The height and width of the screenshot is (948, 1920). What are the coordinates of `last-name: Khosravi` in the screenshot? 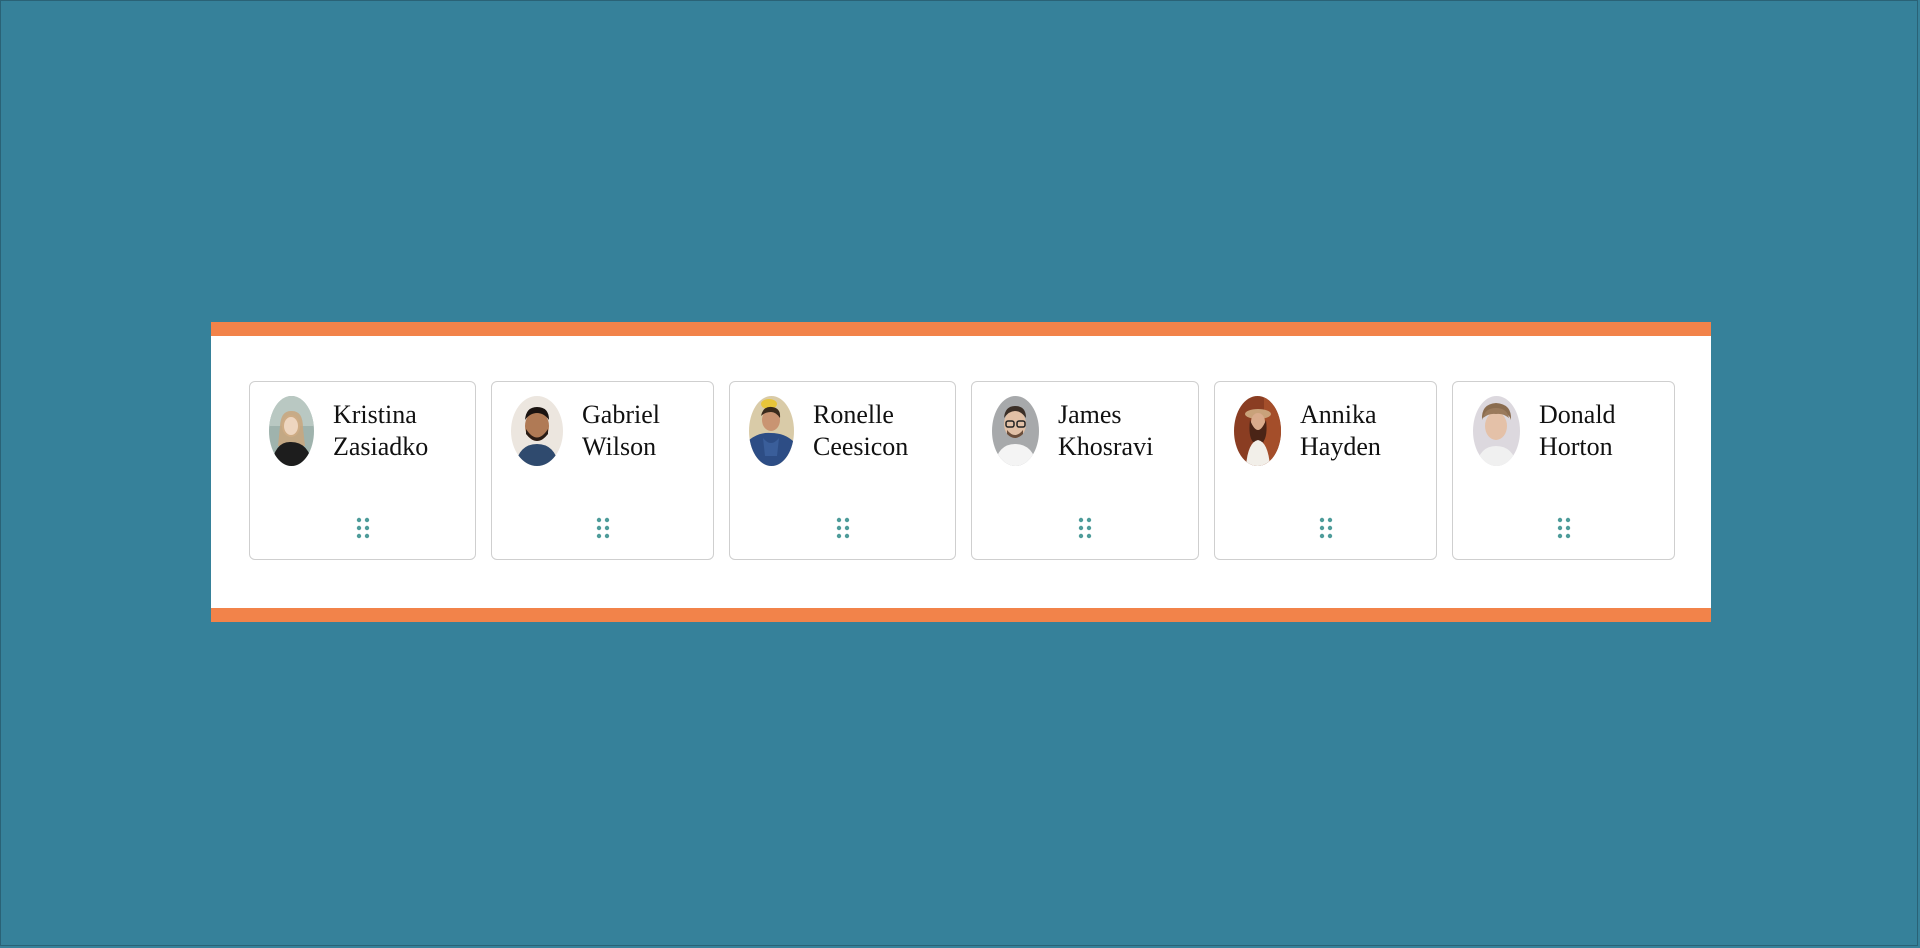 It's located at (1106, 446).